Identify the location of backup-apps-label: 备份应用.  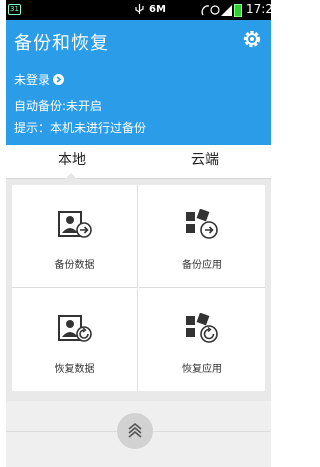
(202, 265).